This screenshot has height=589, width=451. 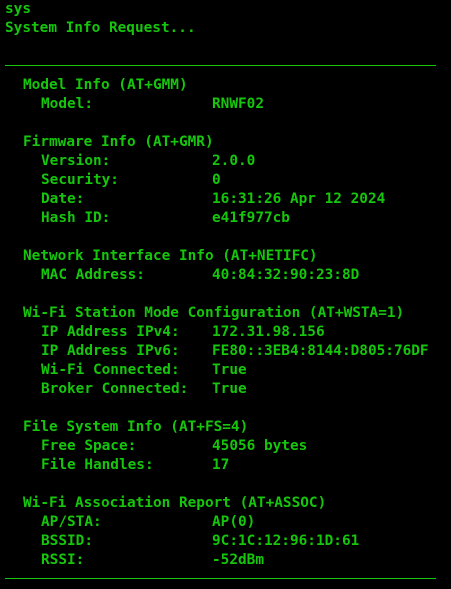 I want to click on info-row: Wi-Fi Connected: True, so click(x=217, y=370).